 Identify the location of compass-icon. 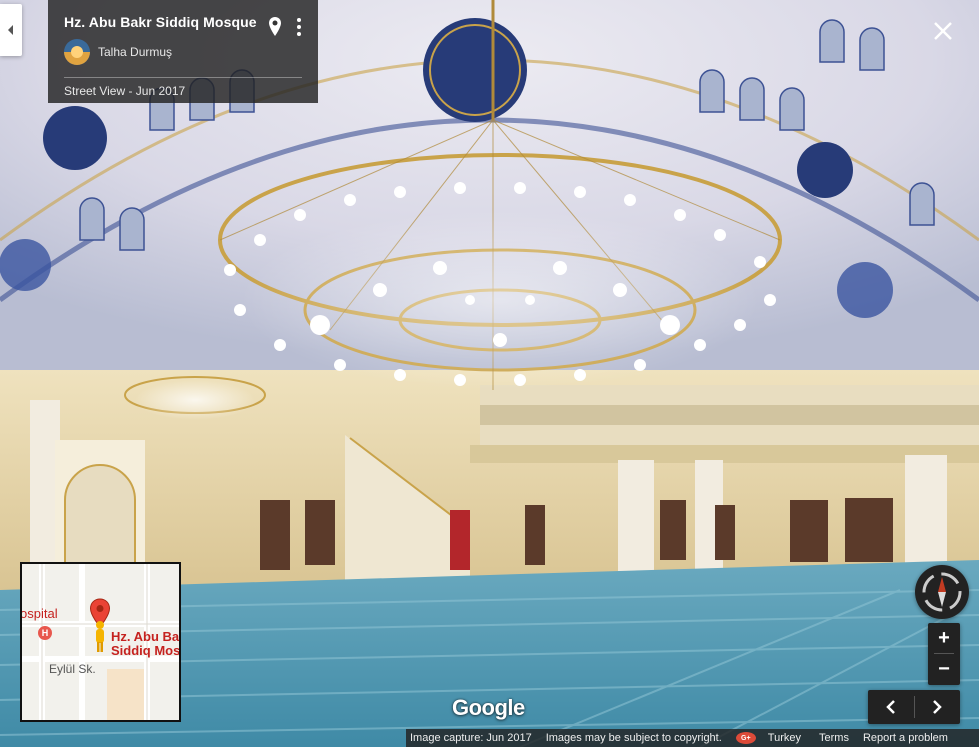
(942, 592).